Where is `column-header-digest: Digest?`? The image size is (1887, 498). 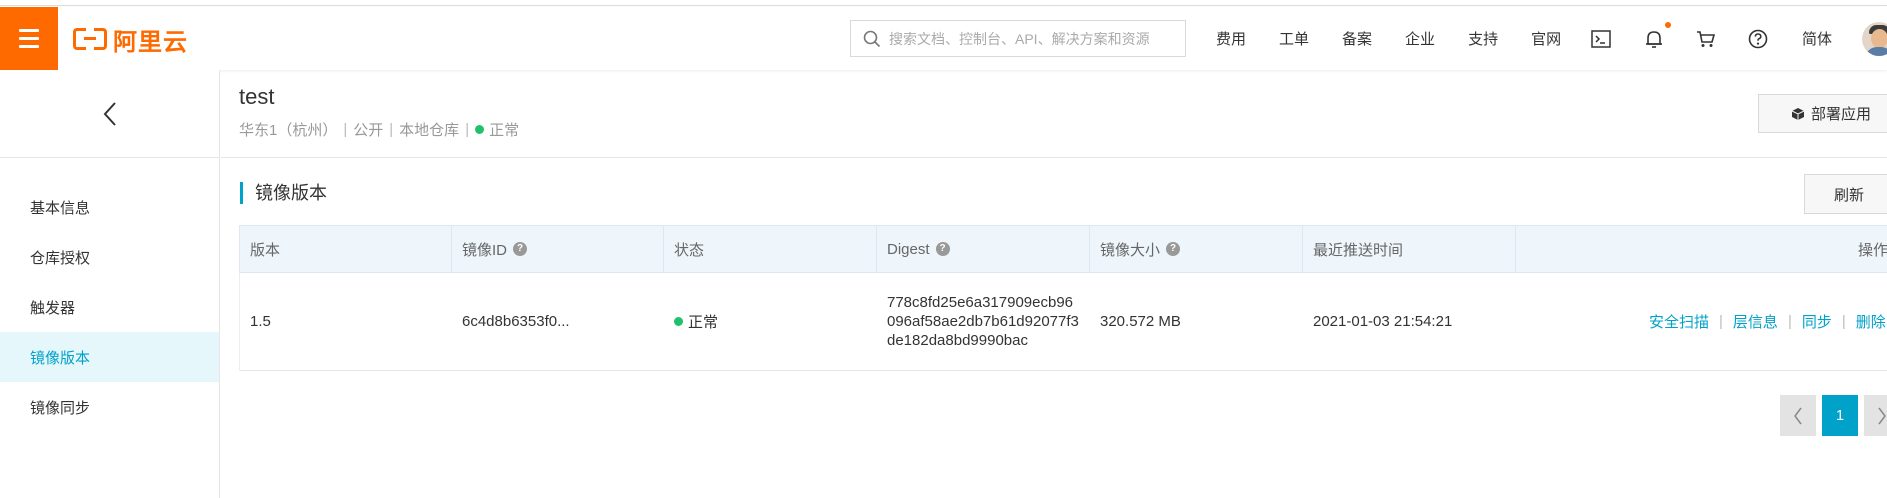 column-header-digest: Digest? is located at coordinates (983, 249).